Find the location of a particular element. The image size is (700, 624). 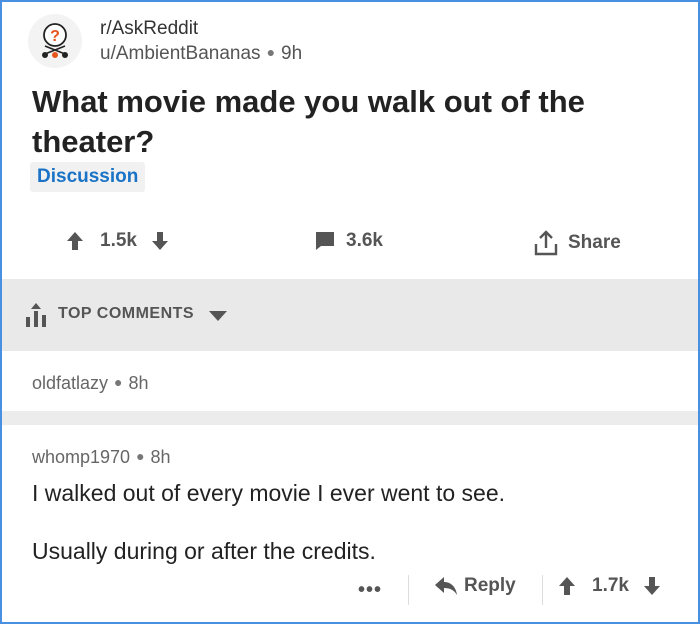

comment-bubble-icon is located at coordinates (325, 241).